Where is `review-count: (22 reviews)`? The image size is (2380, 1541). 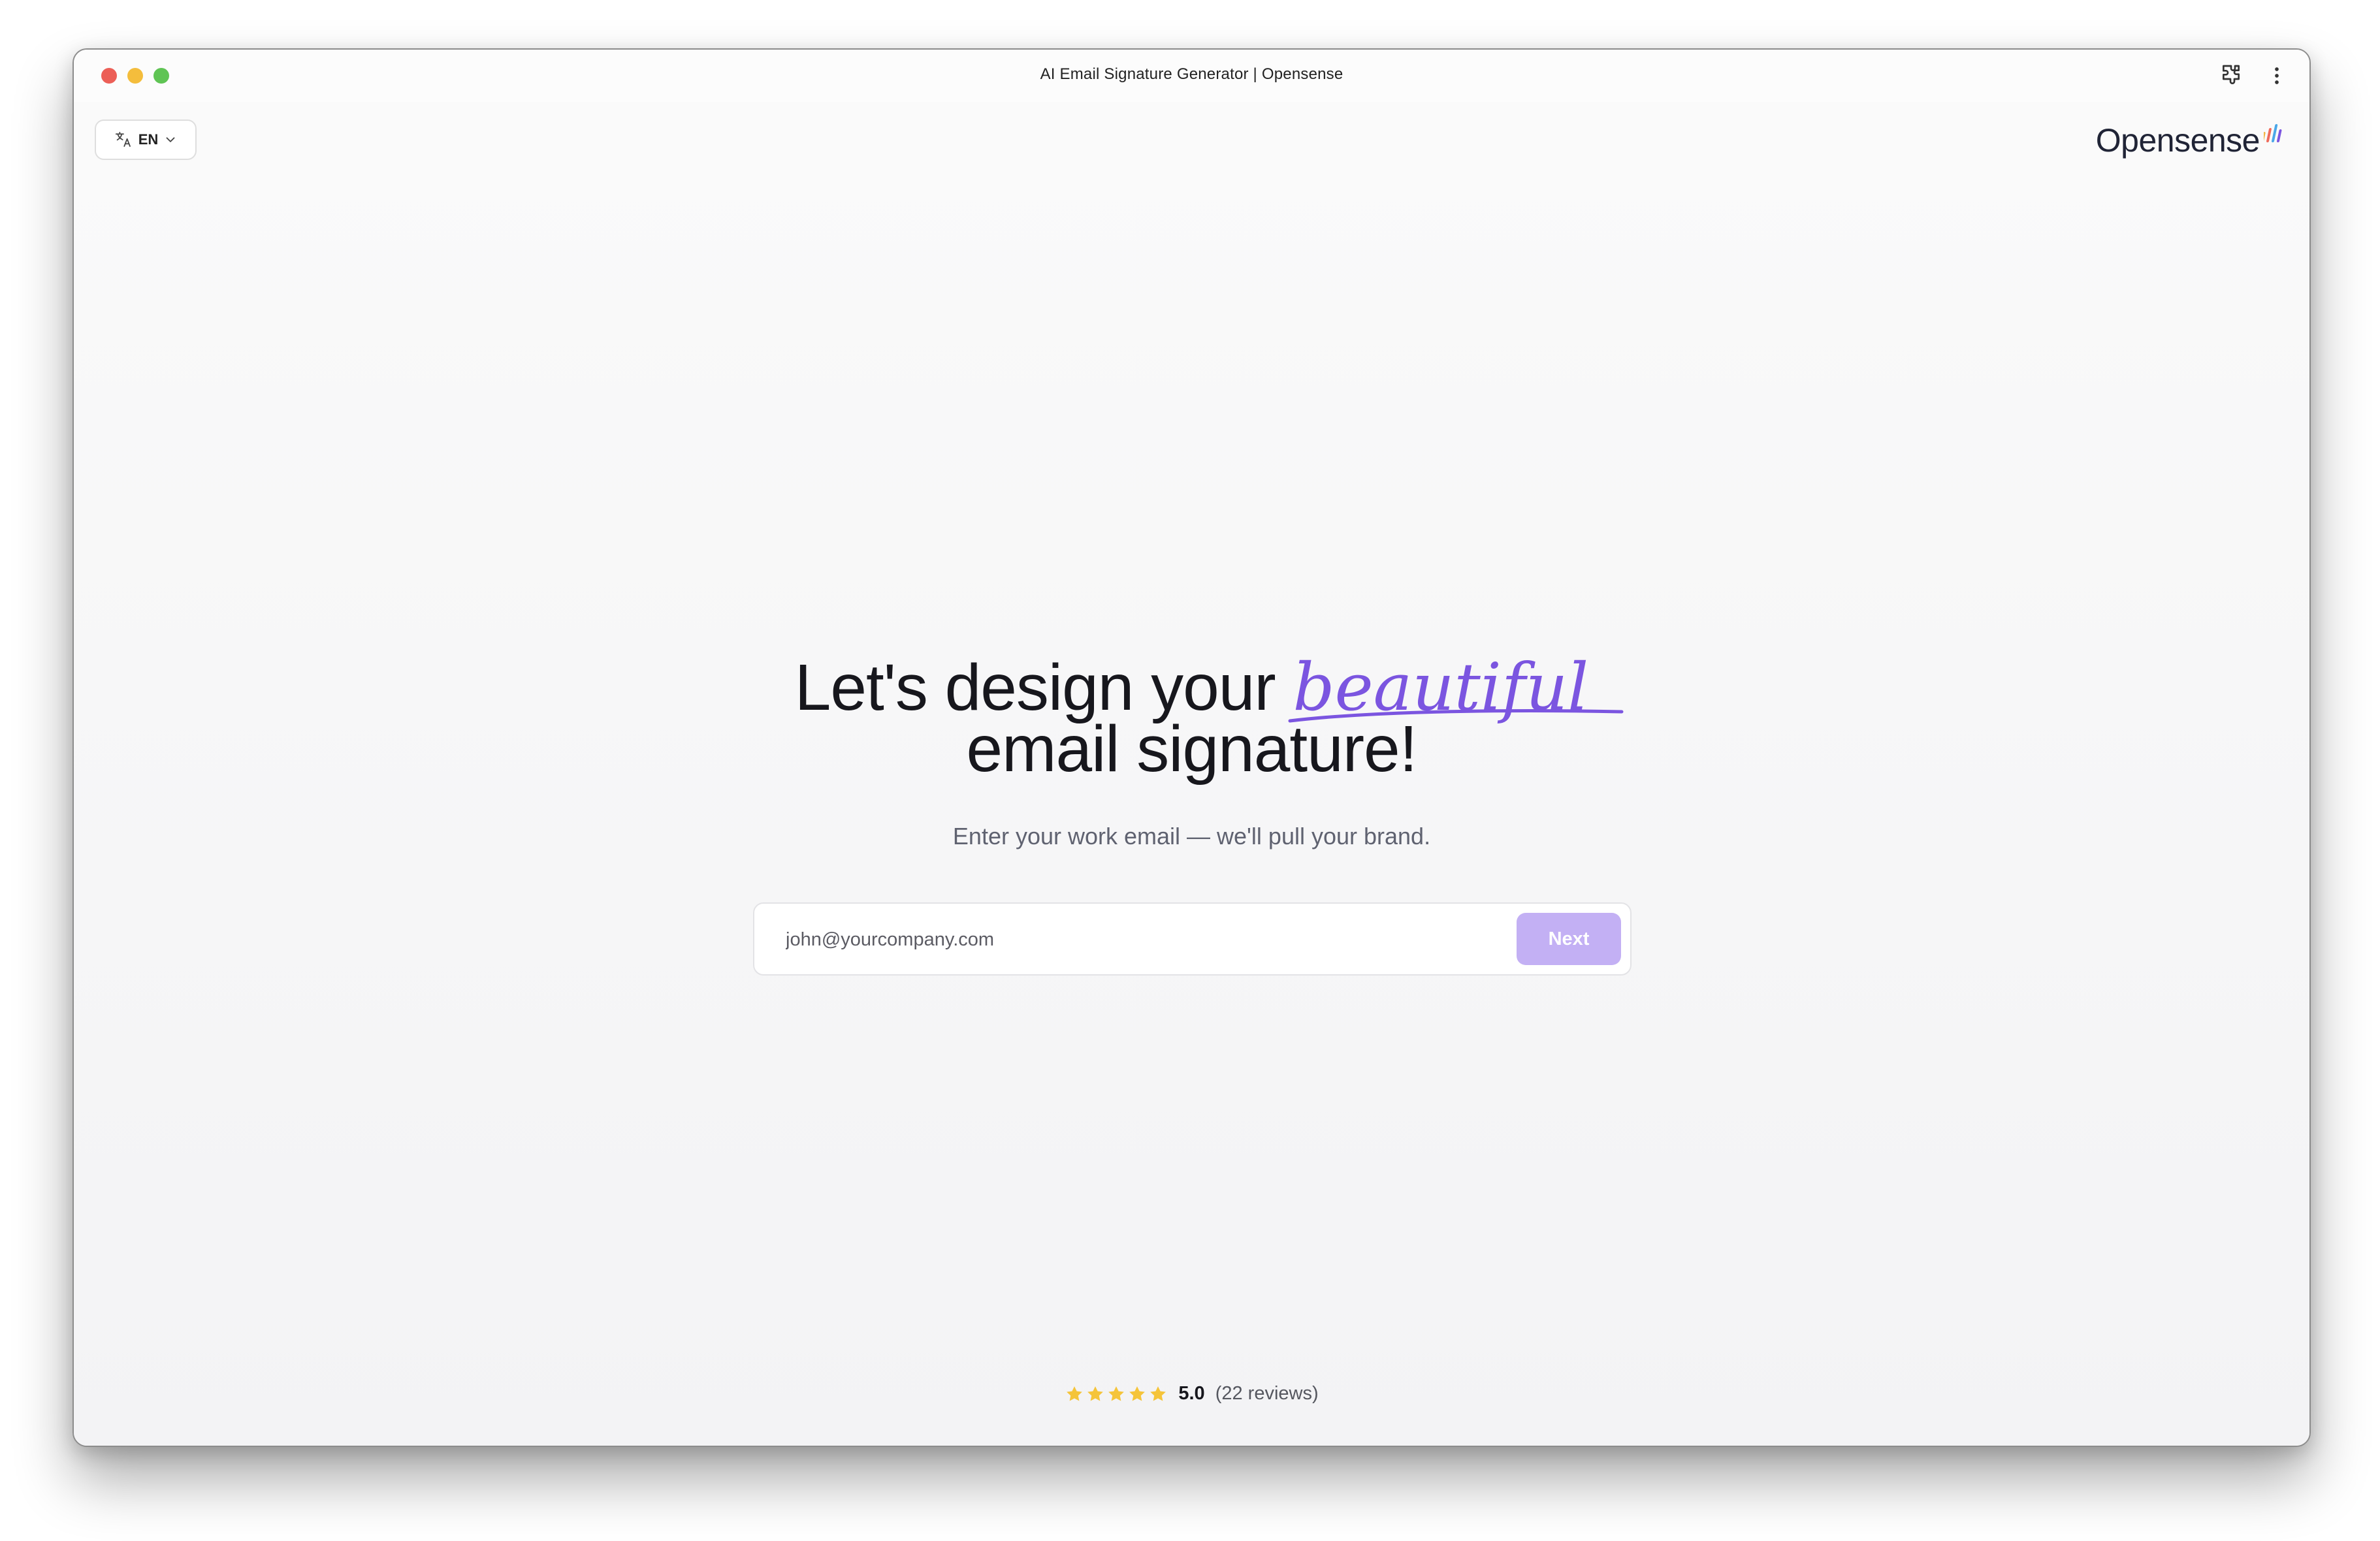 review-count: (22 reviews) is located at coordinates (1267, 1394).